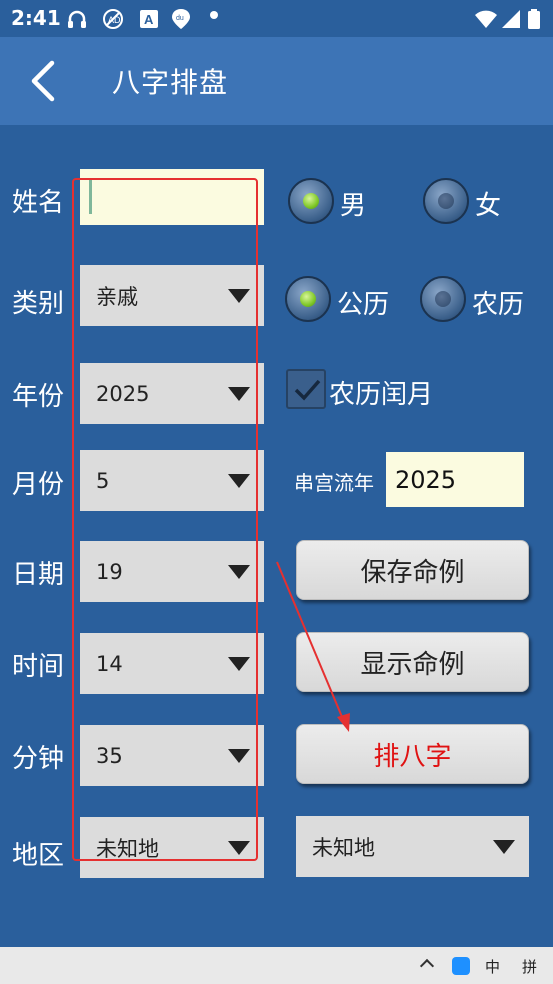  What do you see at coordinates (334, 483) in the screenshot?
I see `liunian-label: 串宫流年` at bounding box center [334, 483].